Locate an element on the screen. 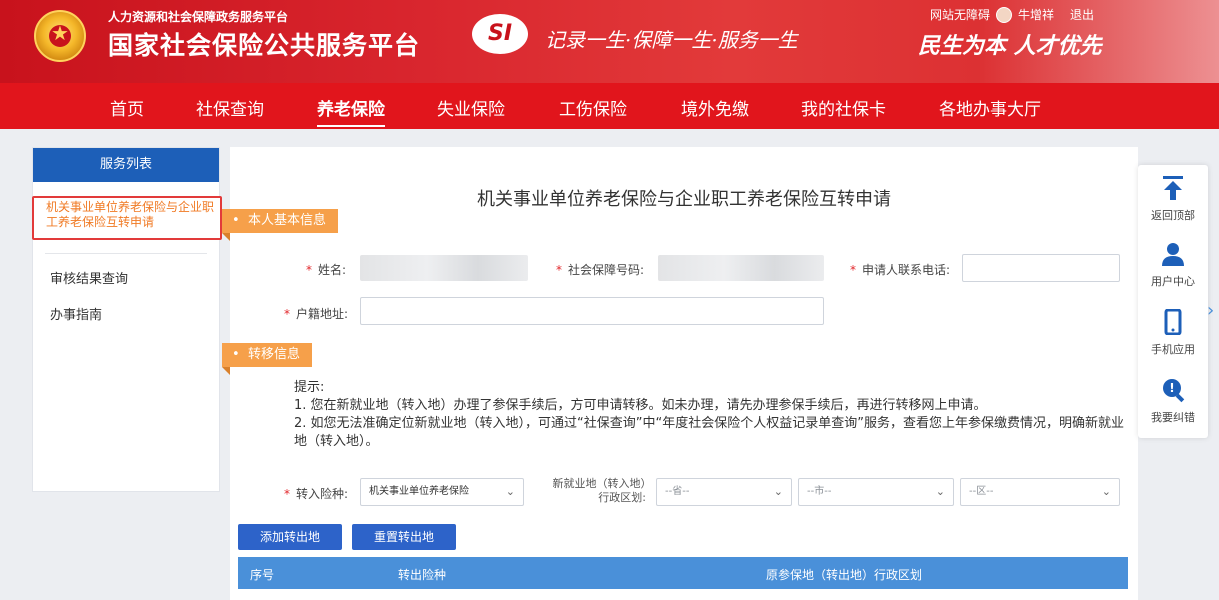 The image size is (1219, 600). reset-transfer-out-button: 重置转出地 is located at coordinates (404, 537).